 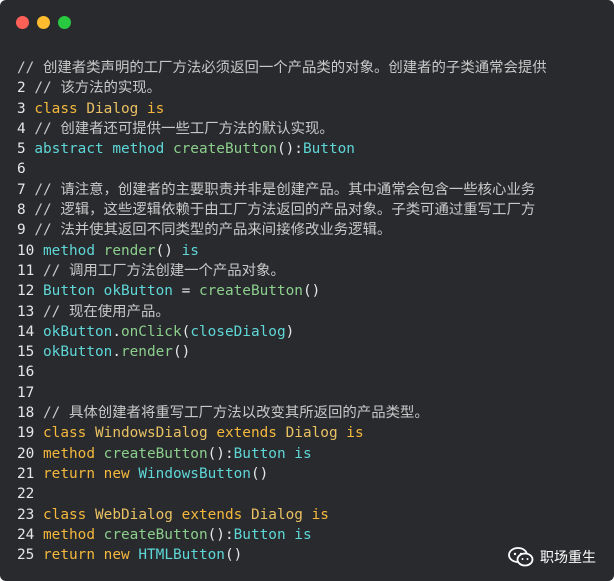 What do you see at coordinates (22, 22) in the screenshot?
I see `close-window-button` at bounding box center [22, 22].